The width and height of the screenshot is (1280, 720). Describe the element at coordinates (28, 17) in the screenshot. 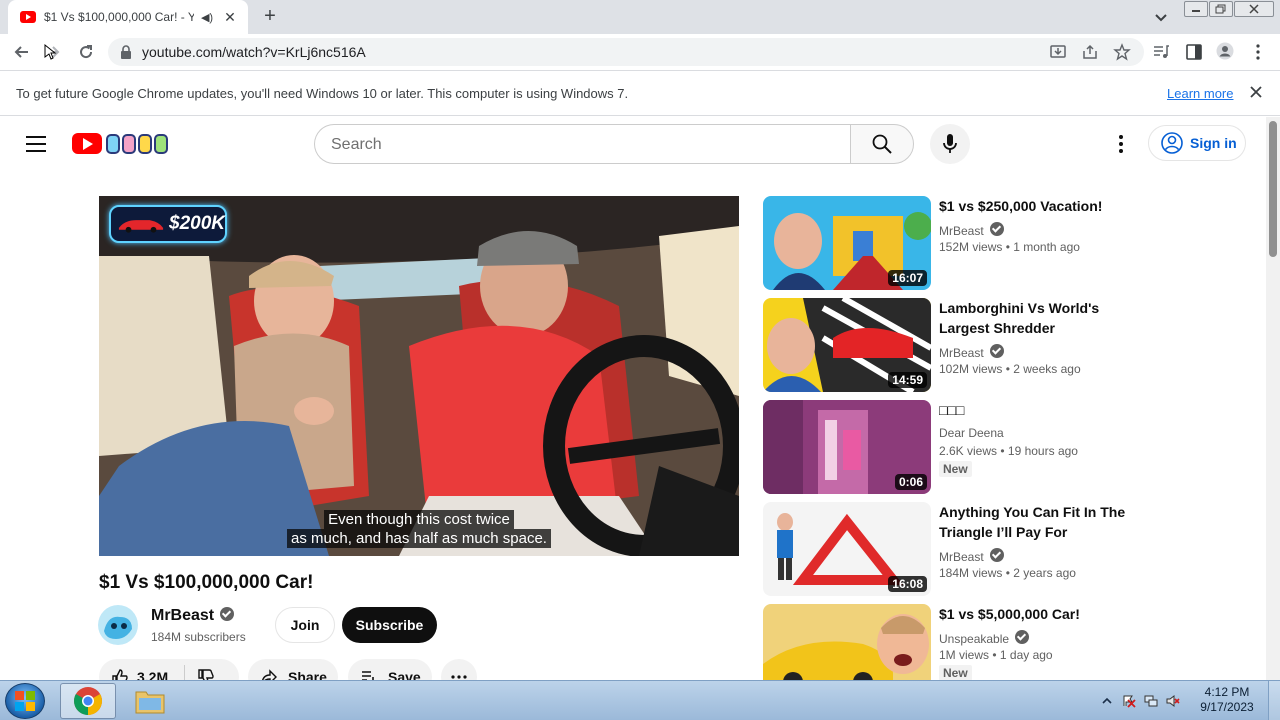

I see `youtube-favicon-icon` at that location.